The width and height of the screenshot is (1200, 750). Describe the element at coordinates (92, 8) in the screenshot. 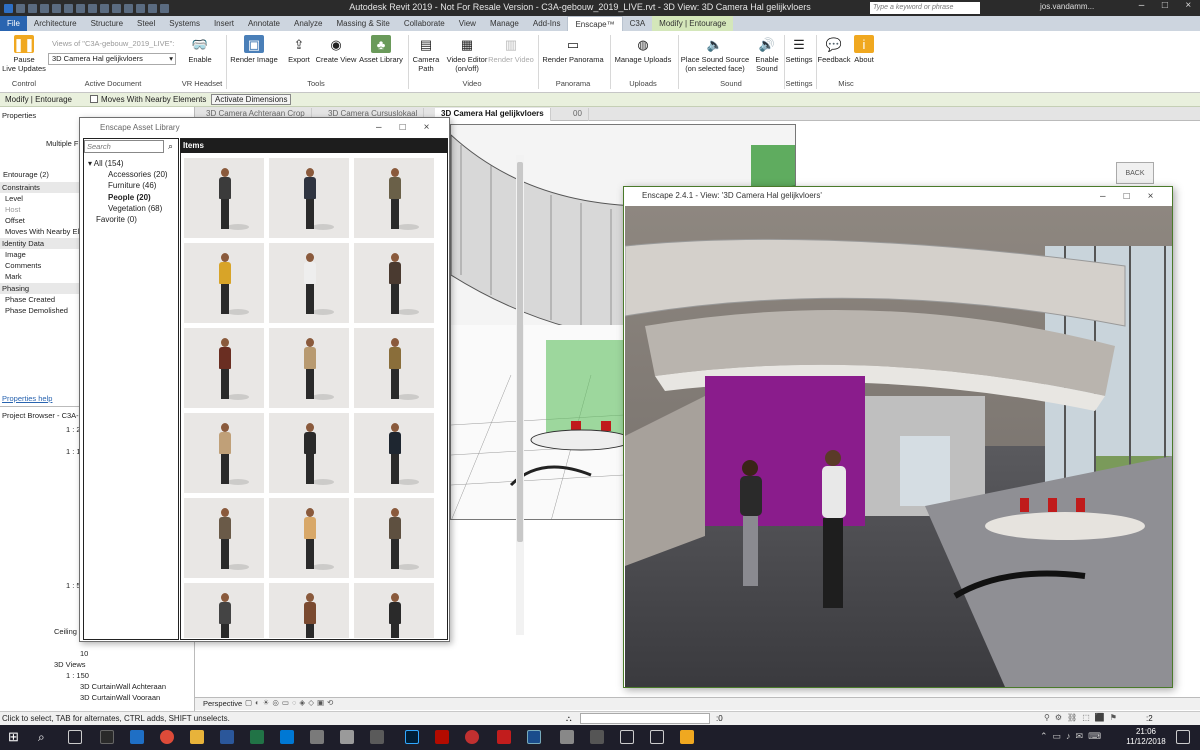

I see `measure-icon` at that location.